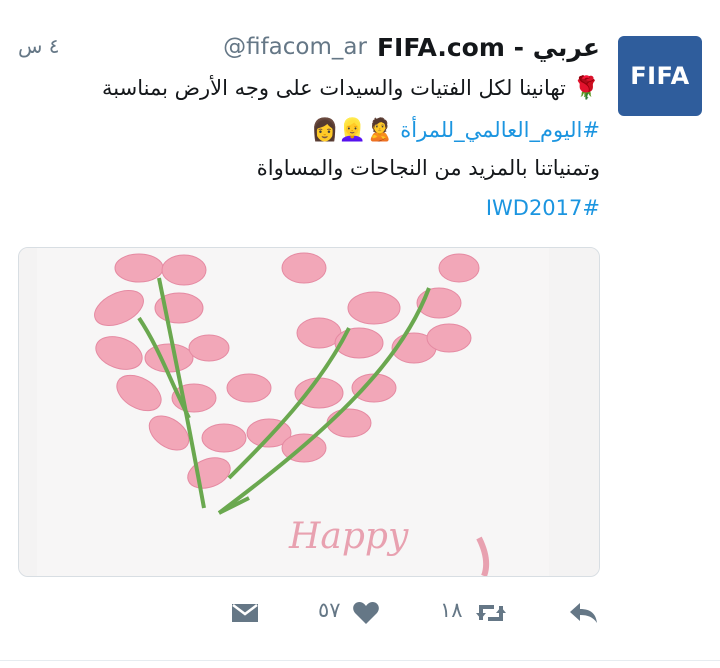 This screenshot has width=720, height=668. Describe the element at coordinates (488, 47) in the screenshot. I see `user-display-name: FIFA.com - عربي` at that location.